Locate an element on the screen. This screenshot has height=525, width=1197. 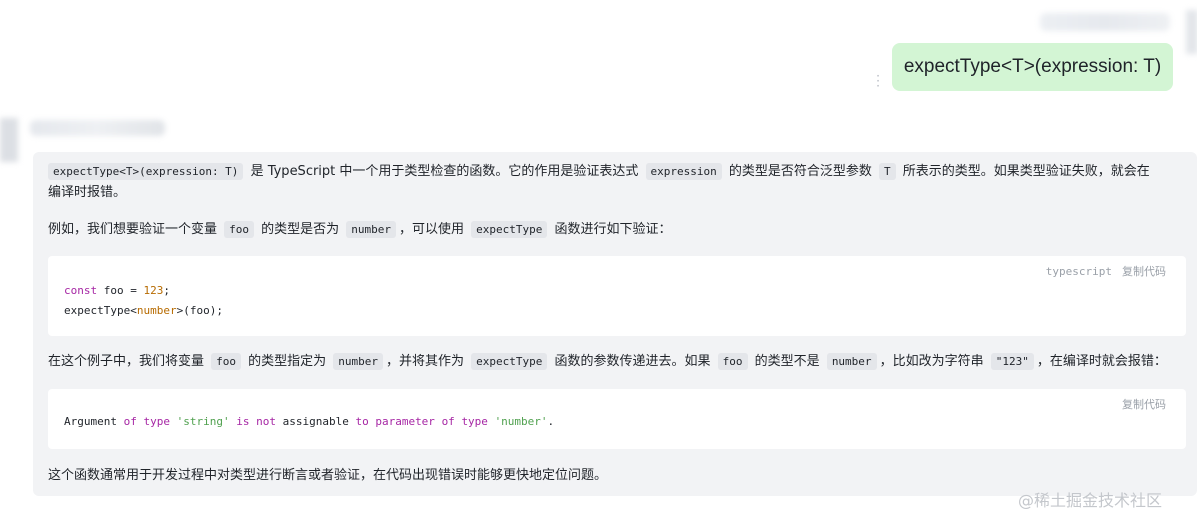
watermark: @稀土掘金技术社区 is located at coordinates (1090, 500).